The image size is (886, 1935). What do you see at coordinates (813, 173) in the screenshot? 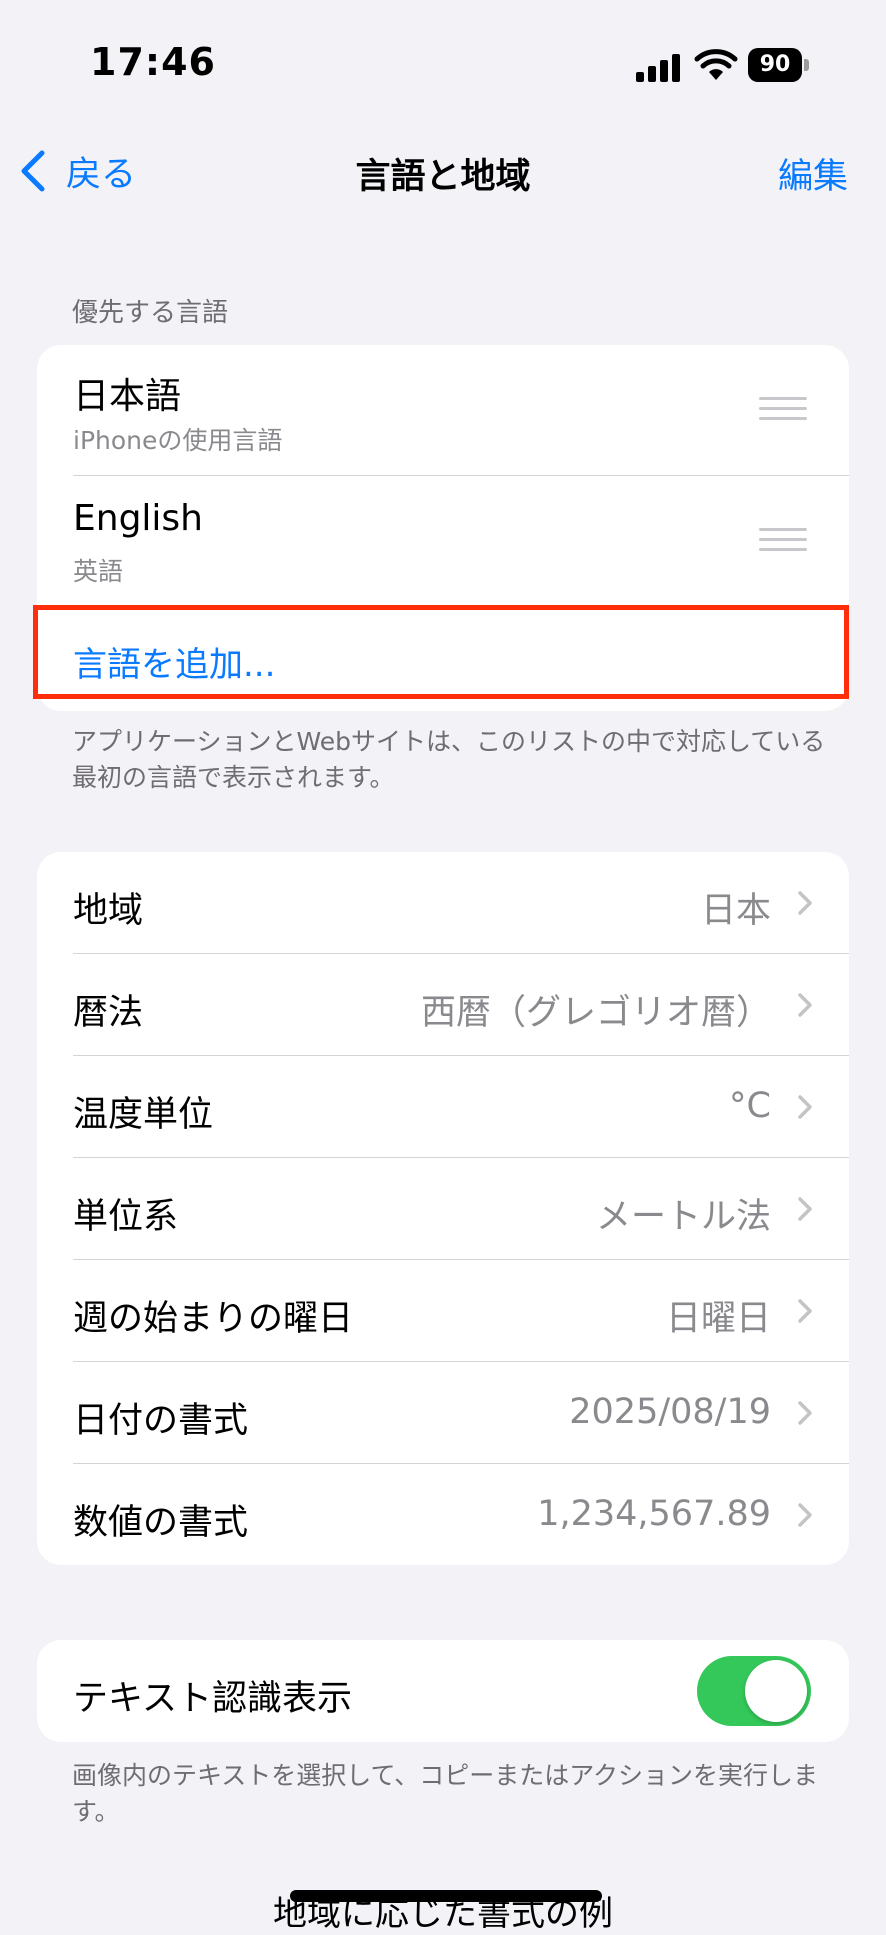
I see `edit-button: 編集` at bounding box center [813, 173].